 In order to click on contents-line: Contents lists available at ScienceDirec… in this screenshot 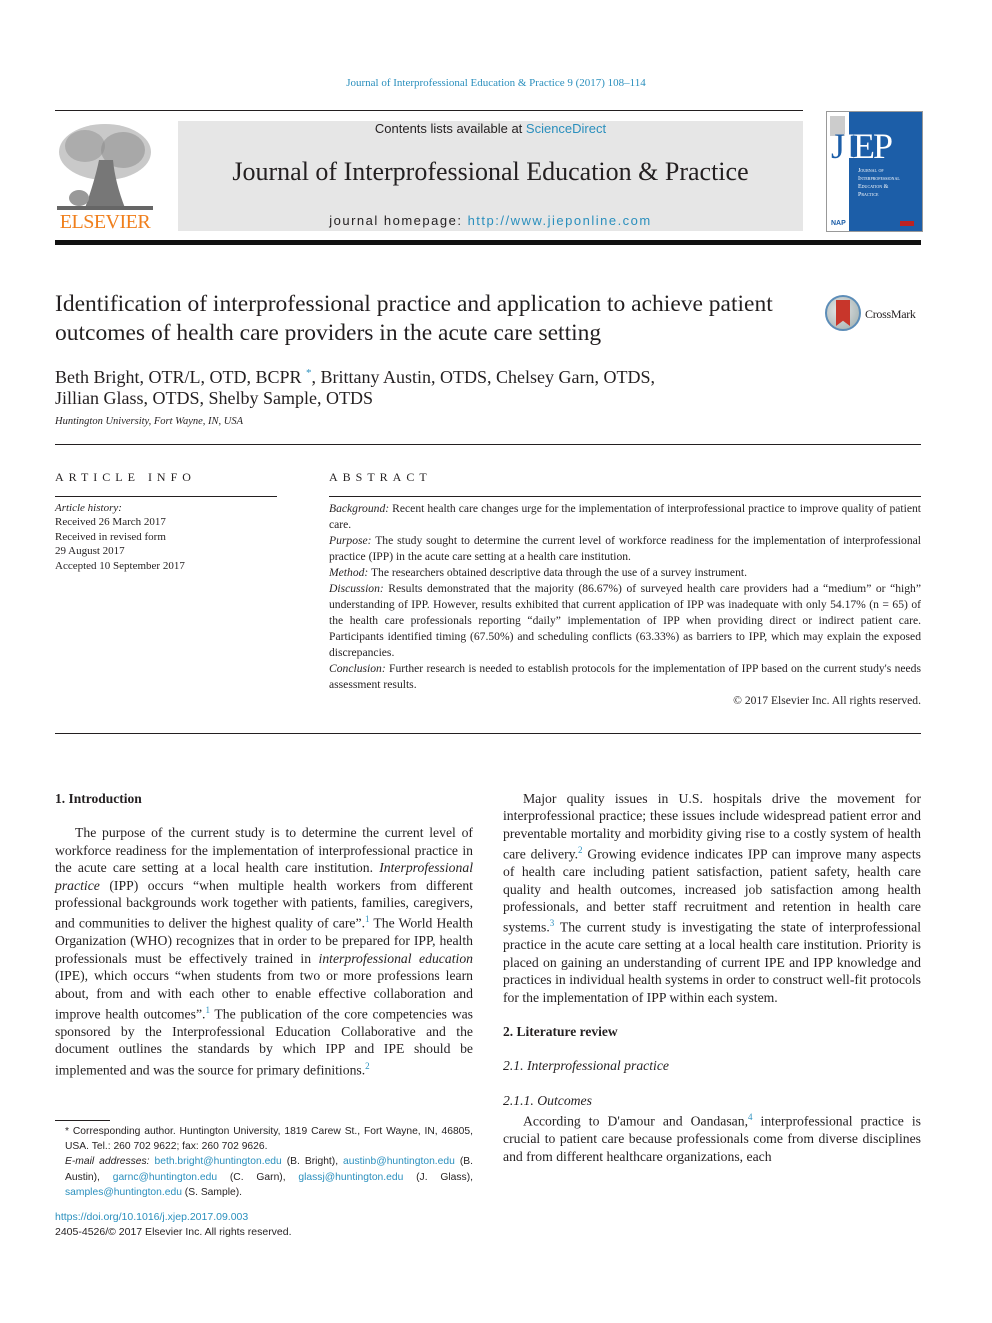, I will do `click(490, 128)`.